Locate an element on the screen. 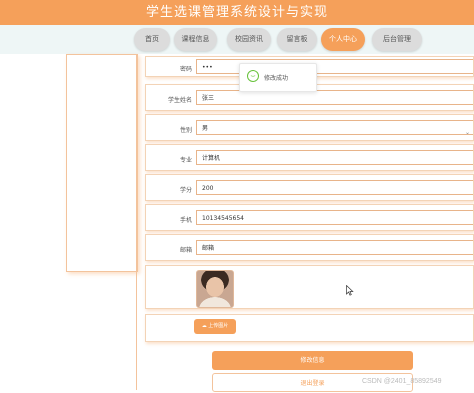 Image resolution: width=474 pixels, height=393 pixels. credits-input: 200 is located at coordinates (334, 187).